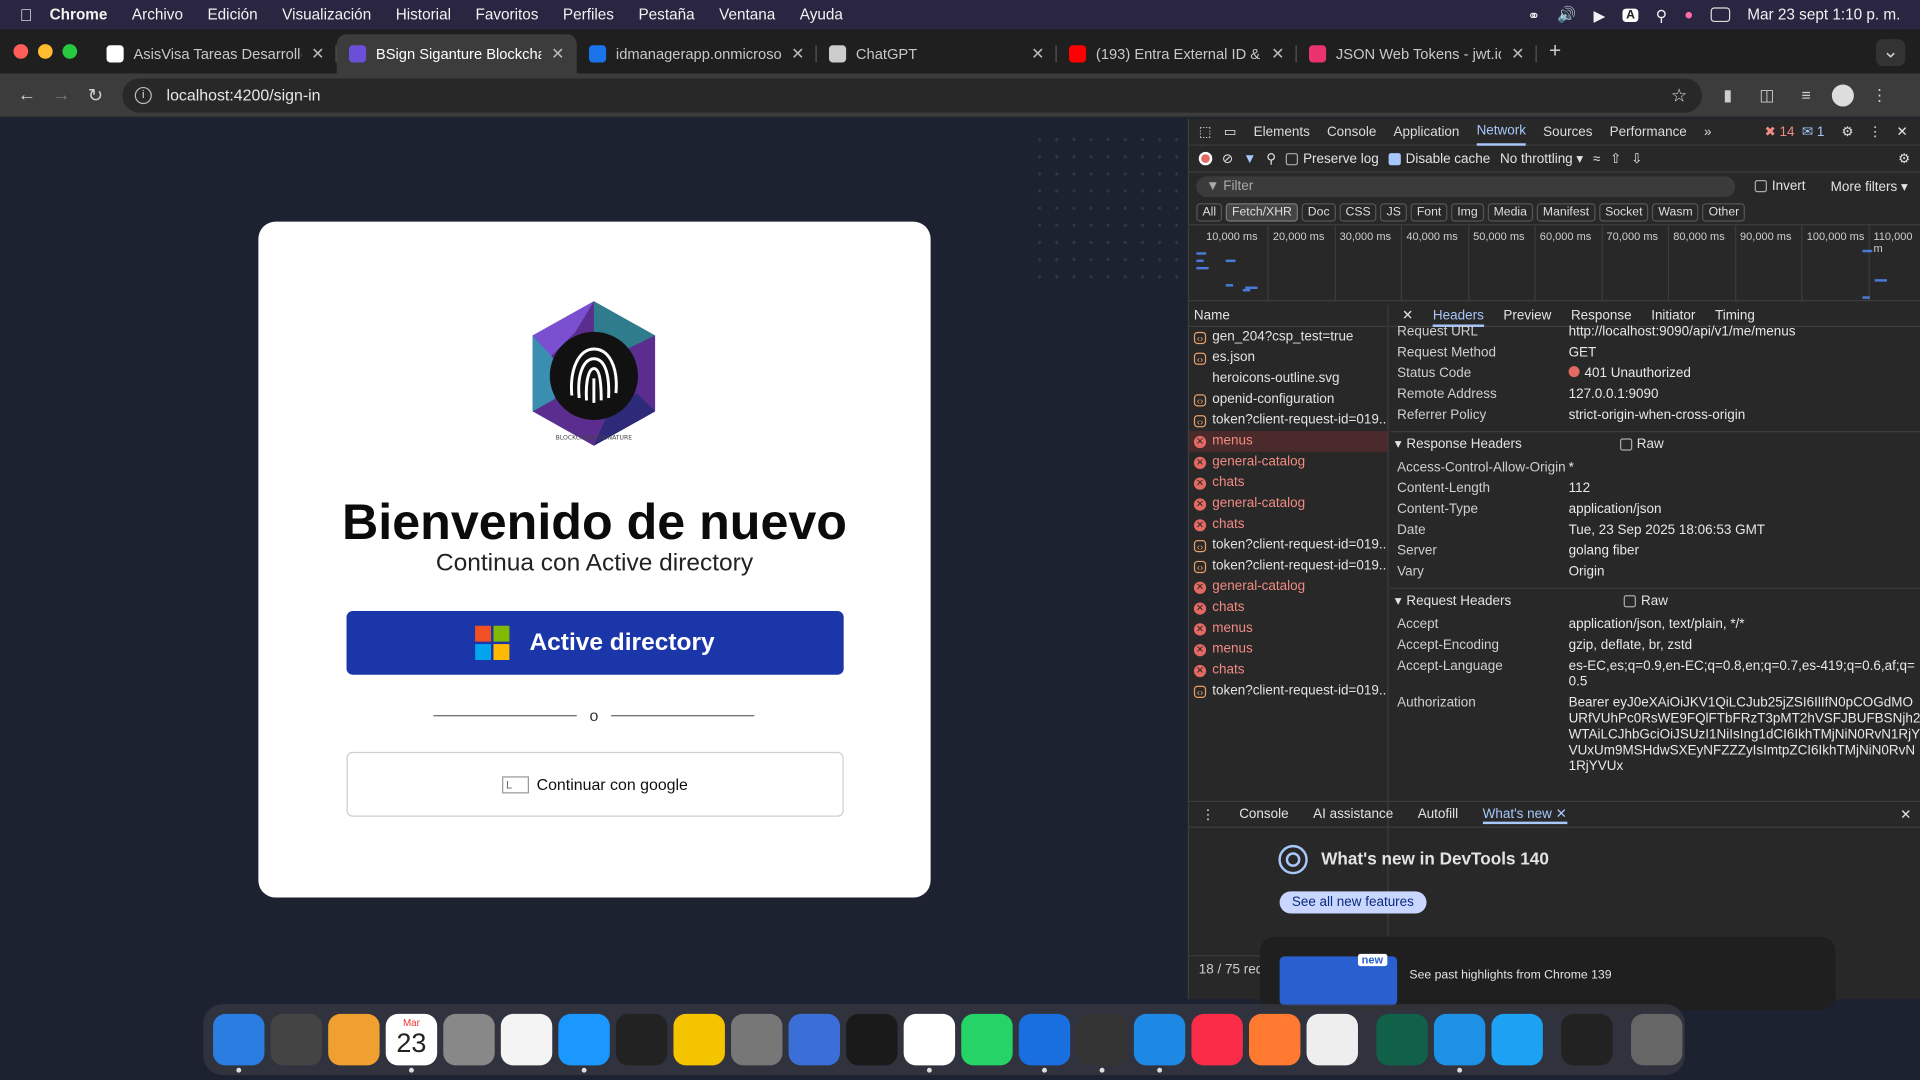 The width and height of the screenshot is (1920, 1080). I want to click on reload-button: ↻, so click(95, 95).